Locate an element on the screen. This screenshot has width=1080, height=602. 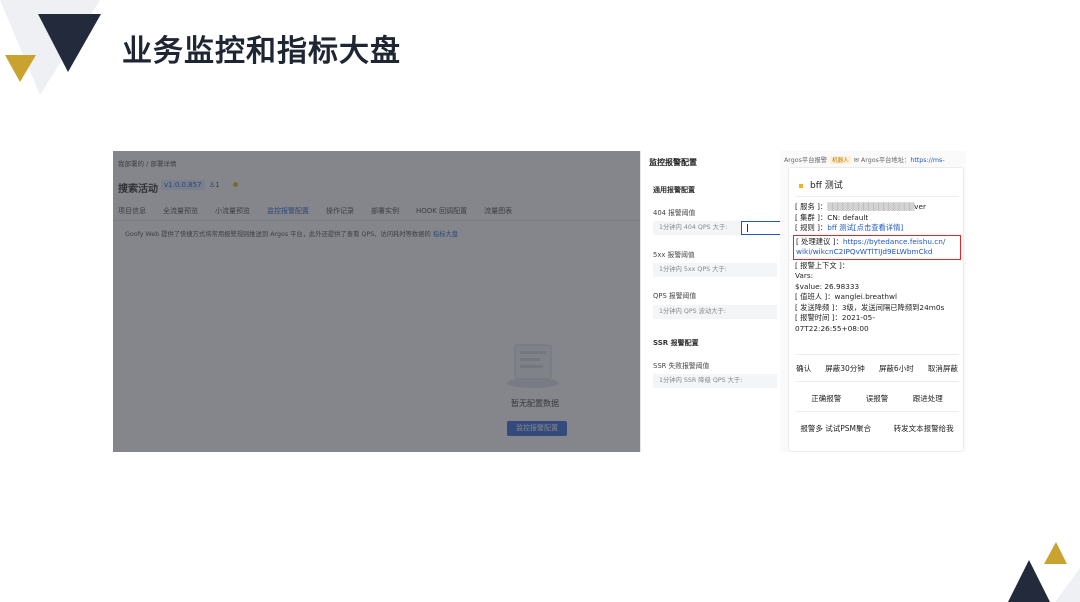
suggestion-line: [ 处理建议 ]：https://bytedance.feishu.cn/ is located at coordinates (877, 242).